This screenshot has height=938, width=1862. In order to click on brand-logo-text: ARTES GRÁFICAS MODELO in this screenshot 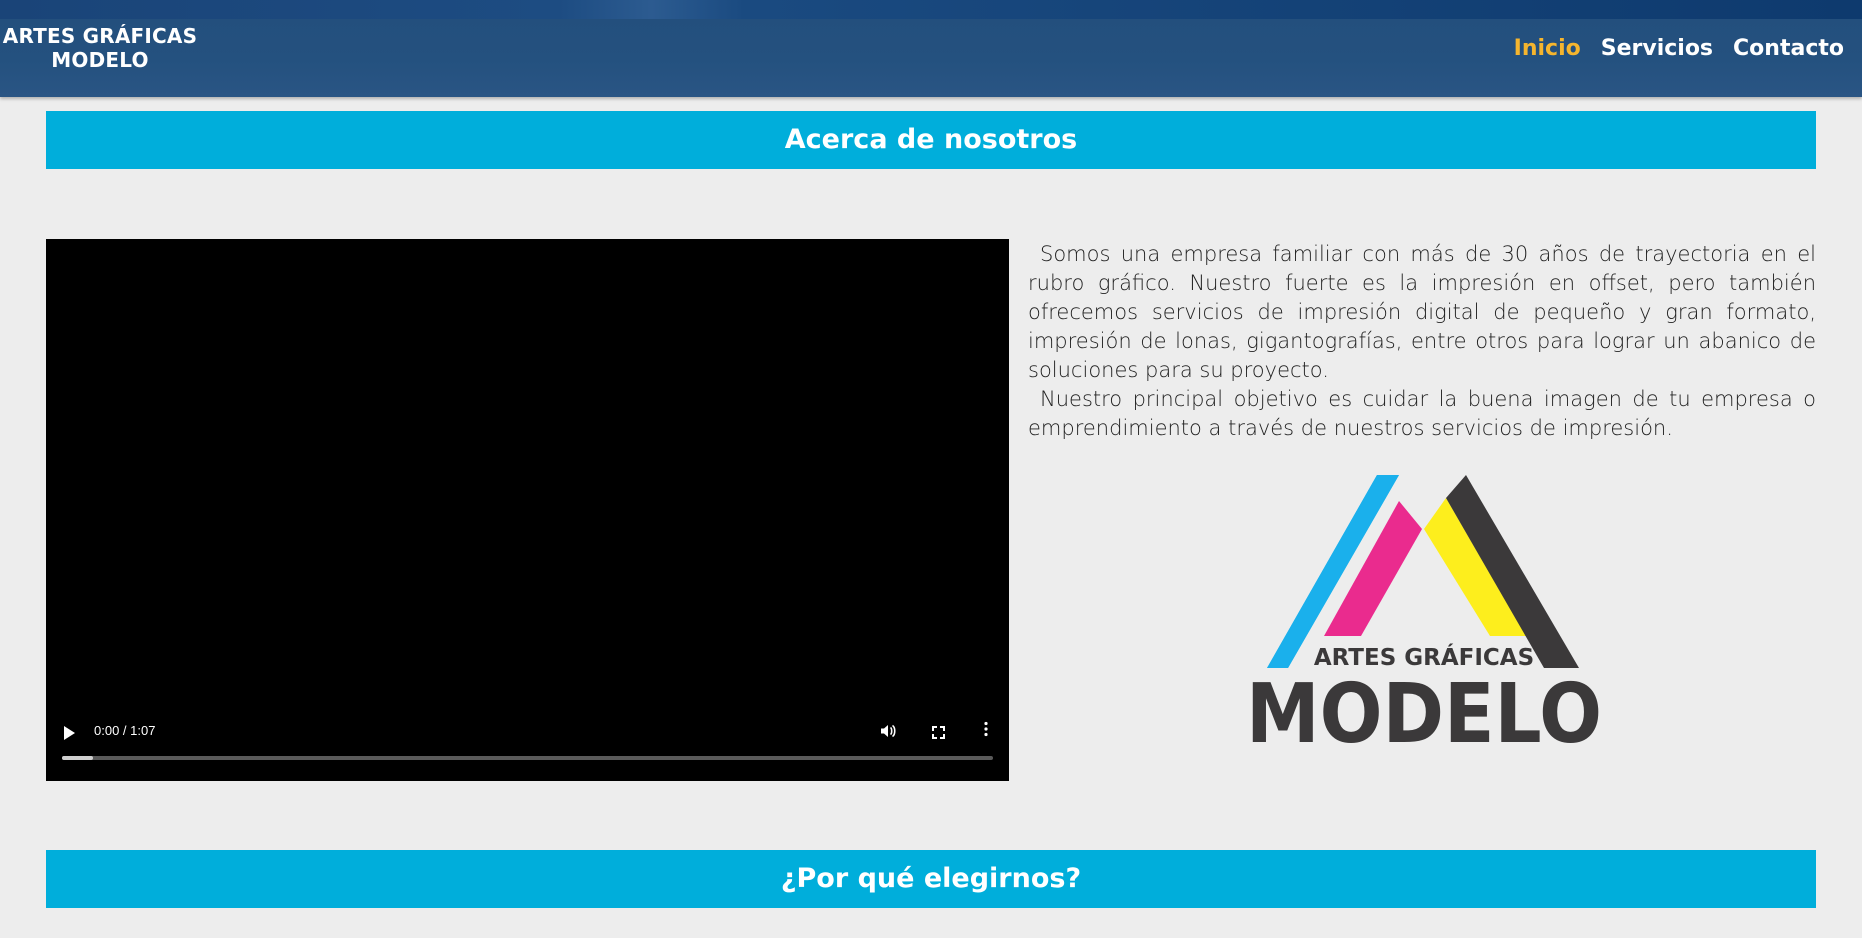, I will do `click(100, 48)`.